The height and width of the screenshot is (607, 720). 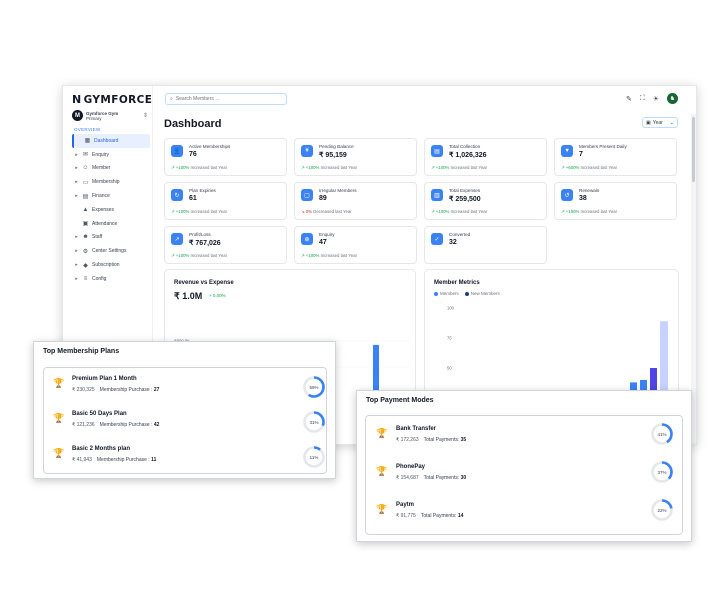 I want to click on balance-icon: ¥, so click(x=307, y=151).